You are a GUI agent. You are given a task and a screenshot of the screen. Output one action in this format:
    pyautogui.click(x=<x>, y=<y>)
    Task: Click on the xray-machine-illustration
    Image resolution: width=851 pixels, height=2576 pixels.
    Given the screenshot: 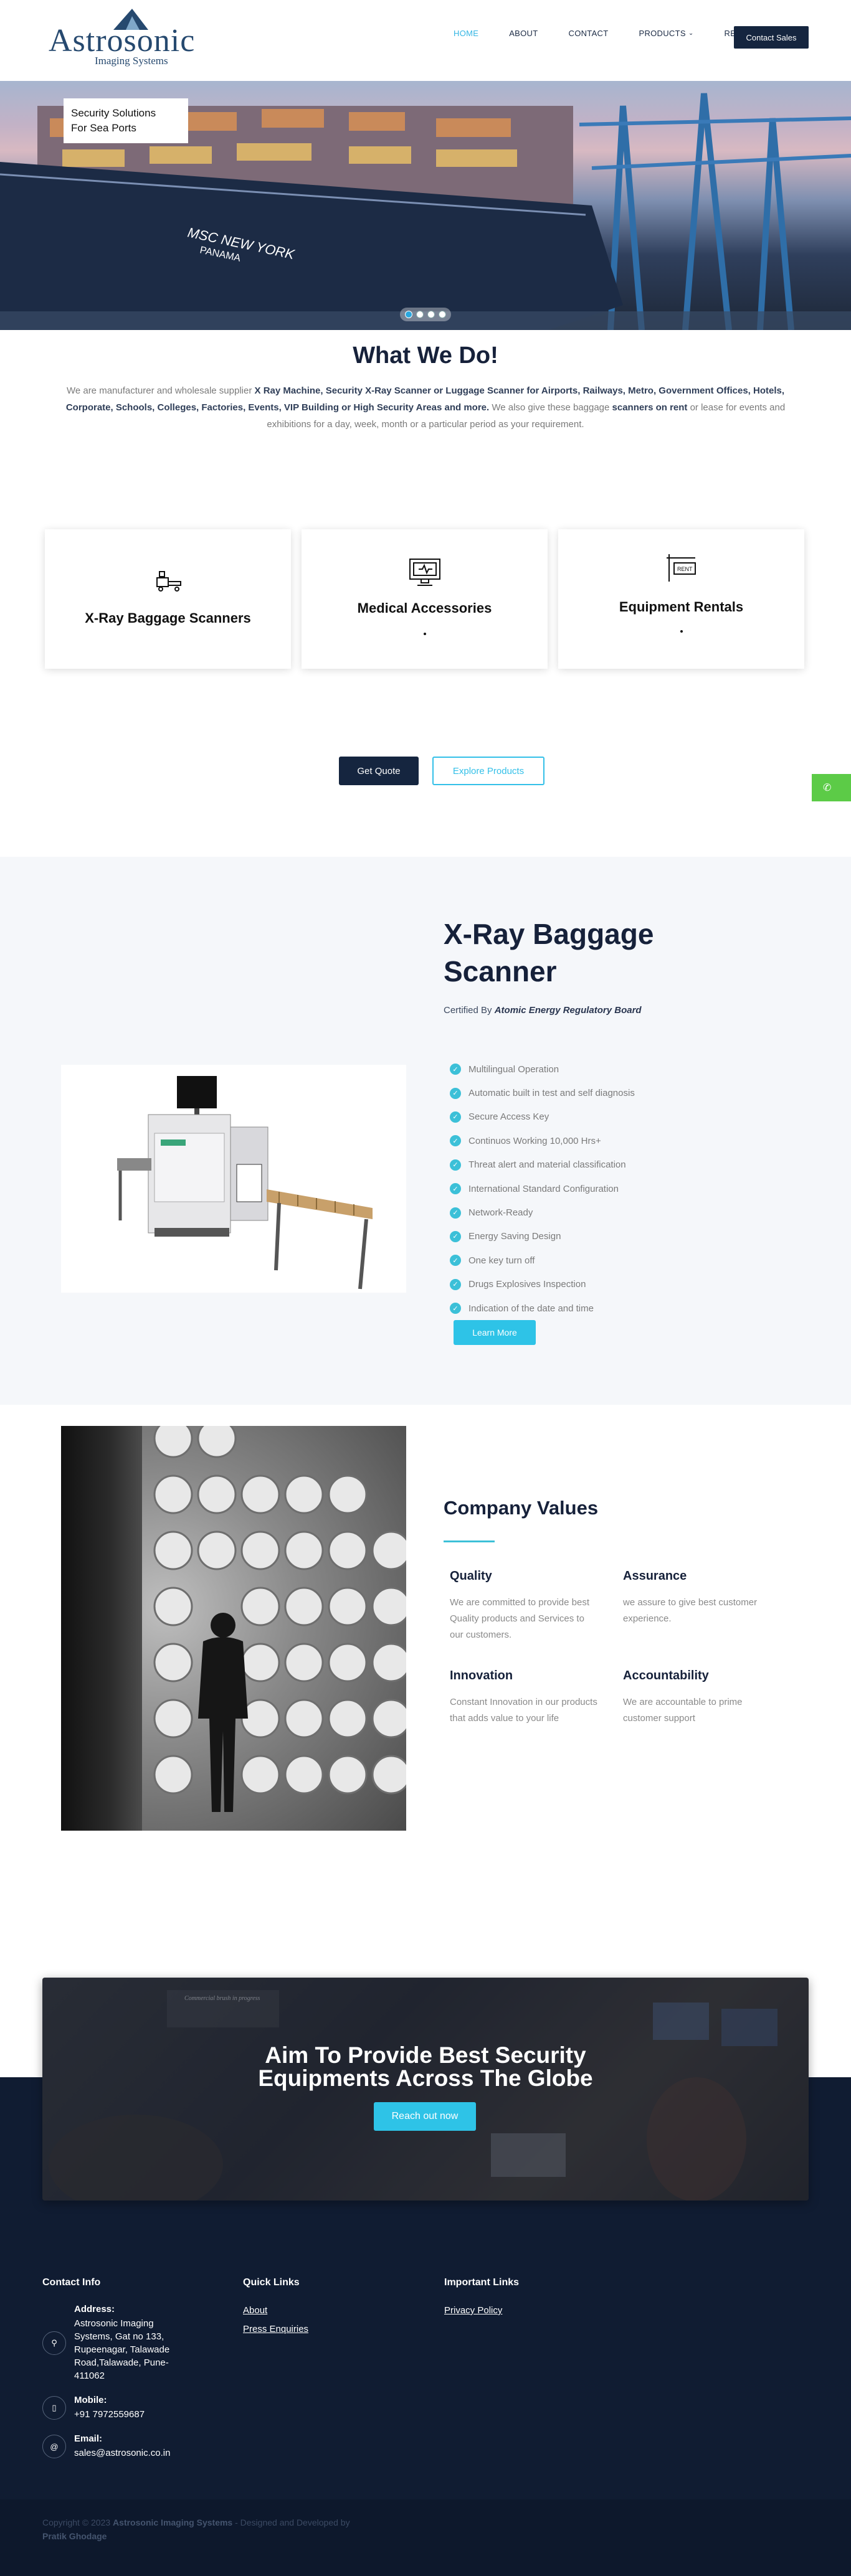 What is the action you would take?
    pyautogui.click(x=245, y=1183)
    